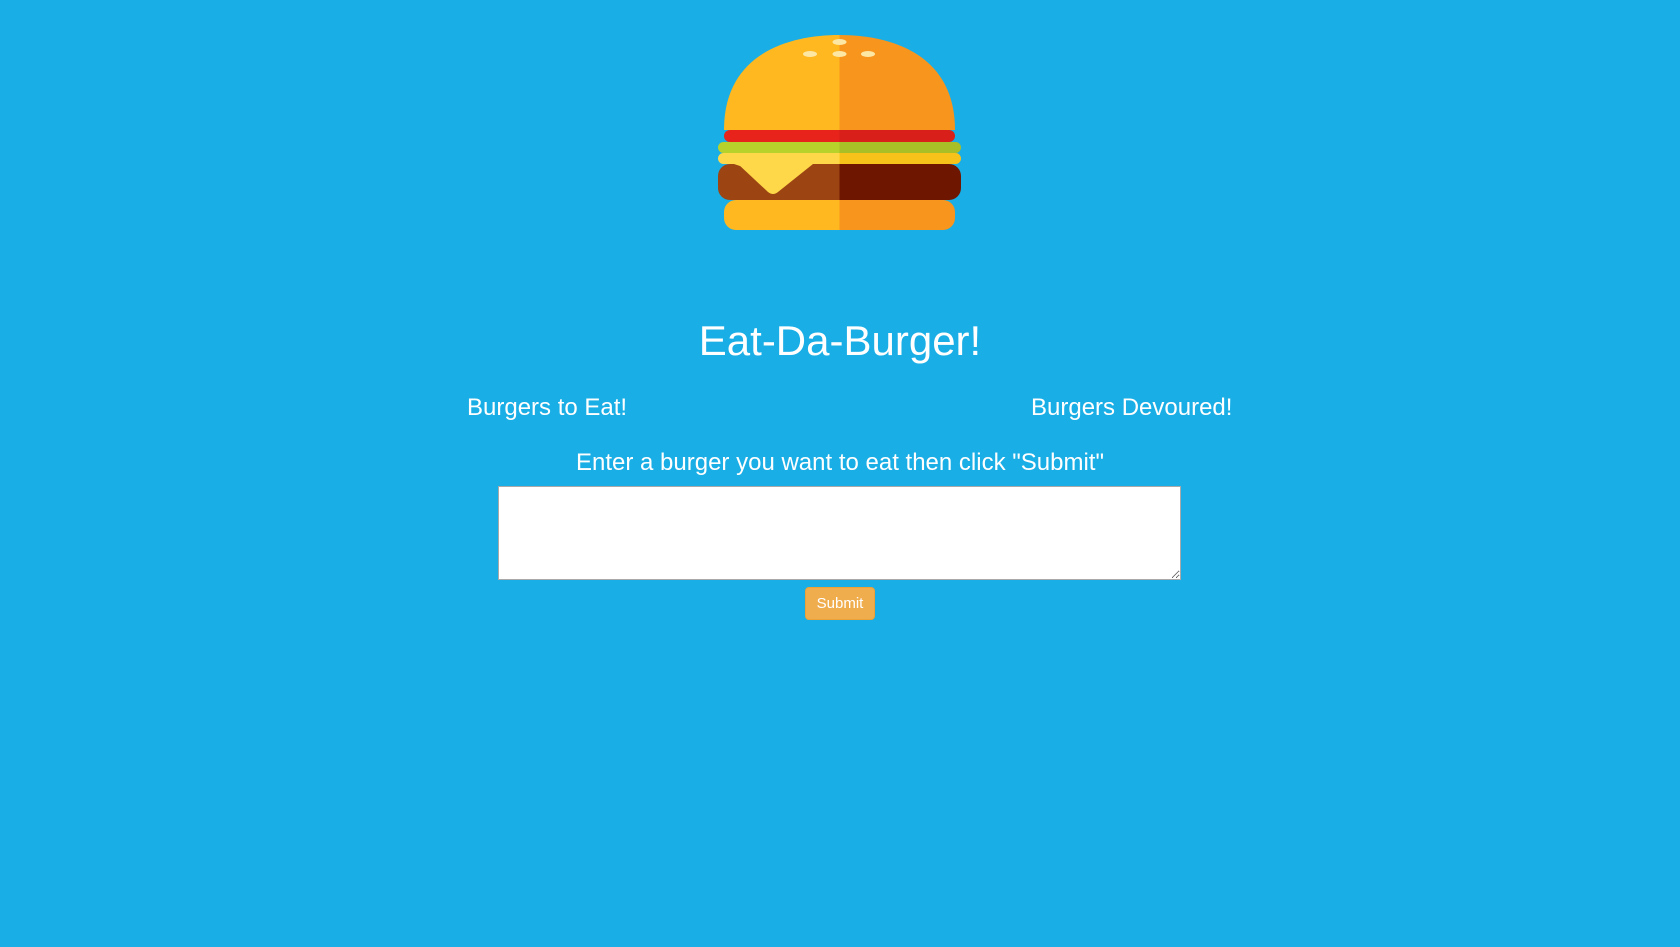 This screenshot has height=947, width=1680. What do you see at coordinates (839, 533) in the screenshot?
I see `burger-name-input` at bounding box center [839, 533].